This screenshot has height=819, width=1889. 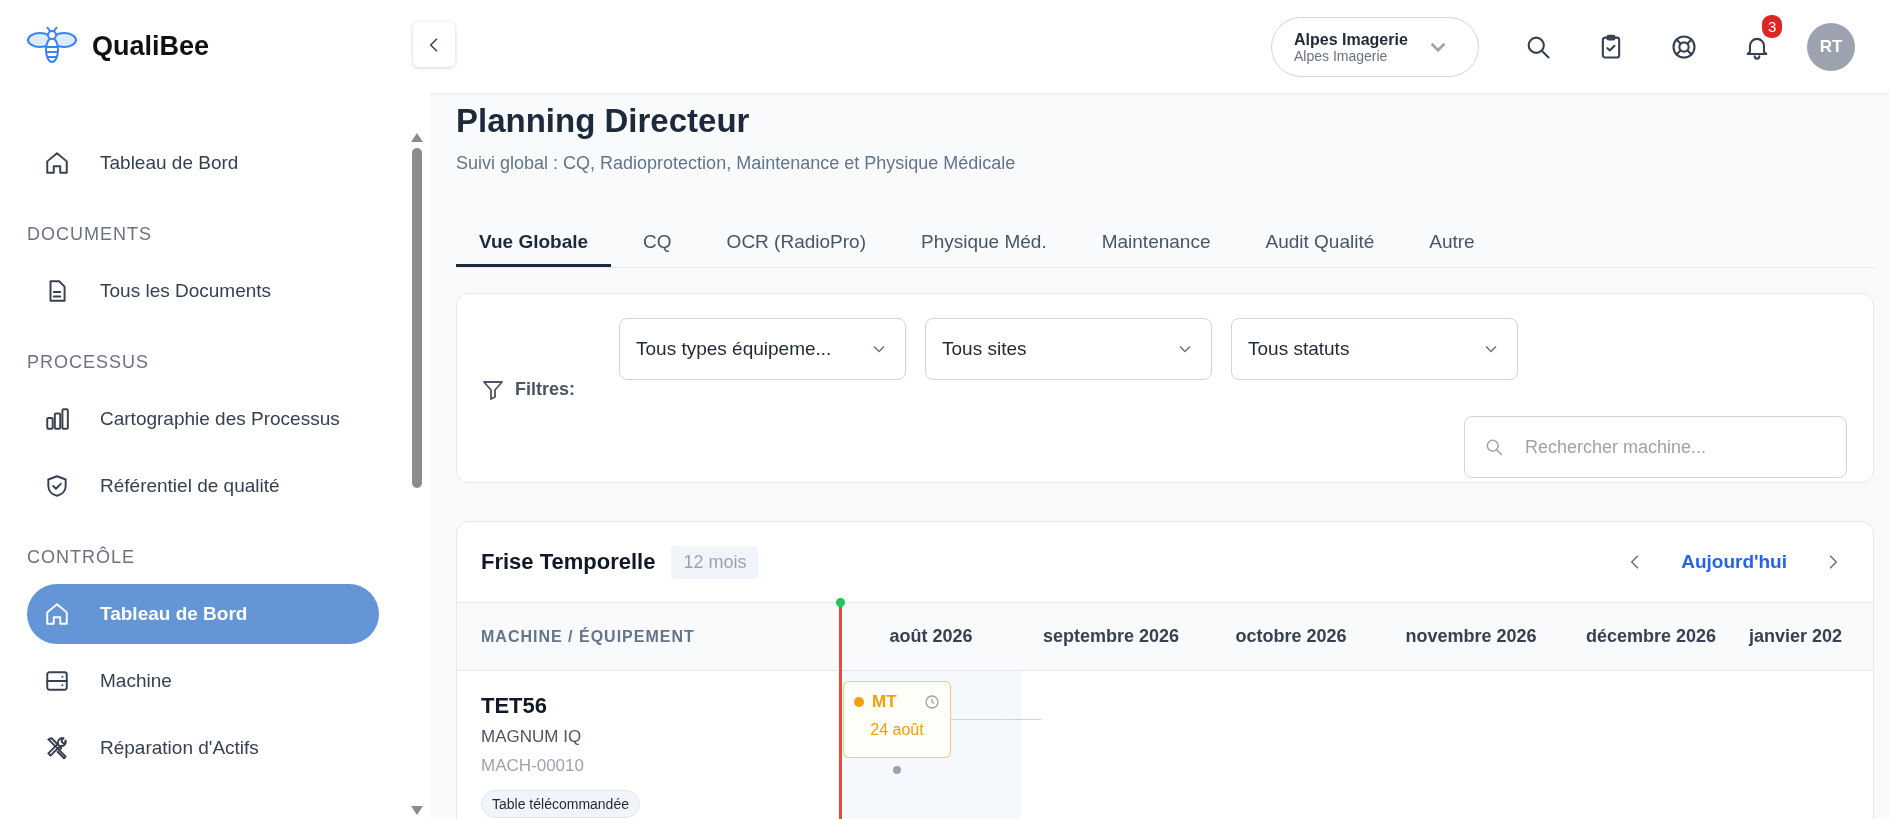 What do you see at coordinates (1452, 242) in the screenshot?
I see `tab: Autre` at bounding box center [1452, 242].